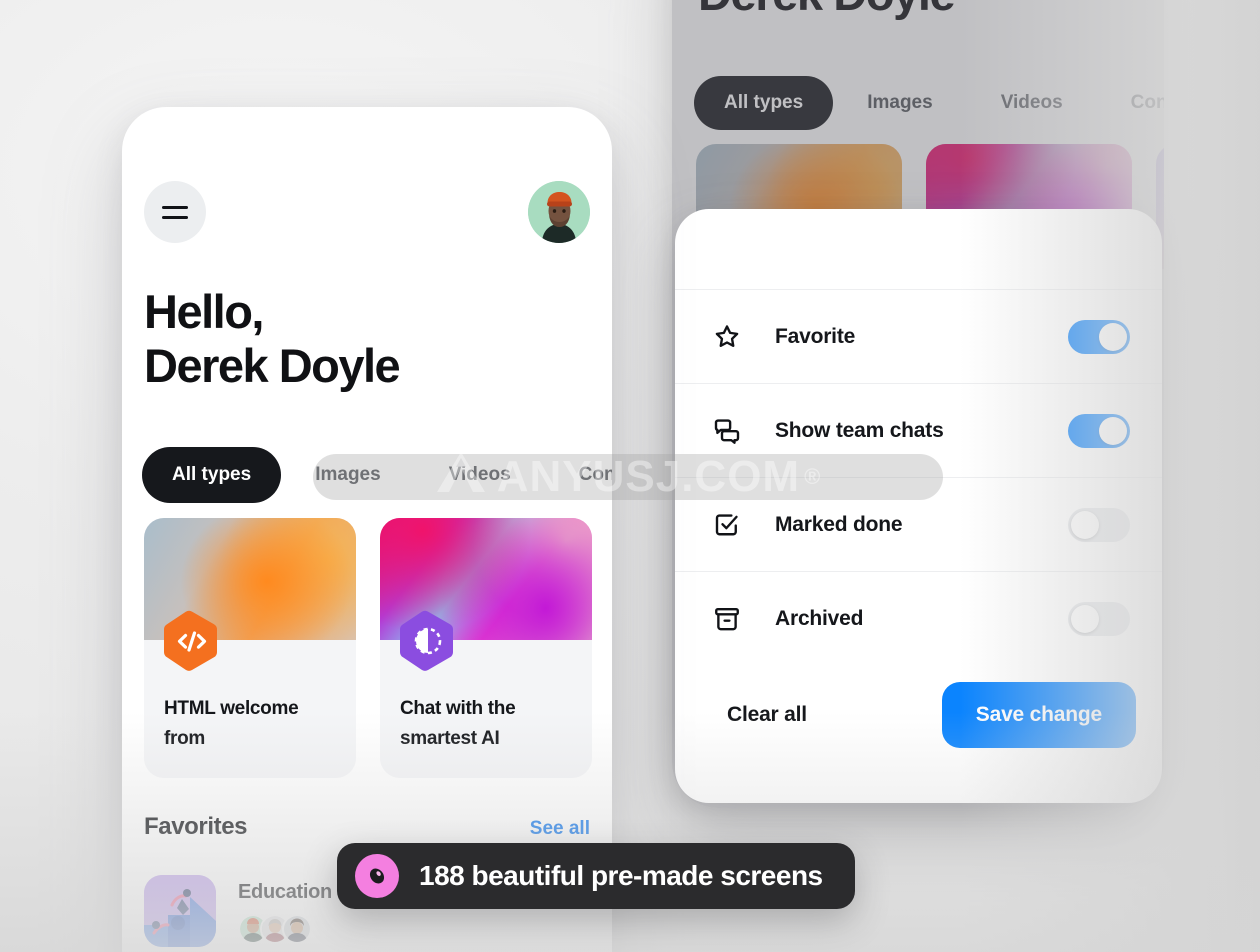 This screenshot has height=952, width=1260. I want to click on code-brackets-icon, so click(192, 641).